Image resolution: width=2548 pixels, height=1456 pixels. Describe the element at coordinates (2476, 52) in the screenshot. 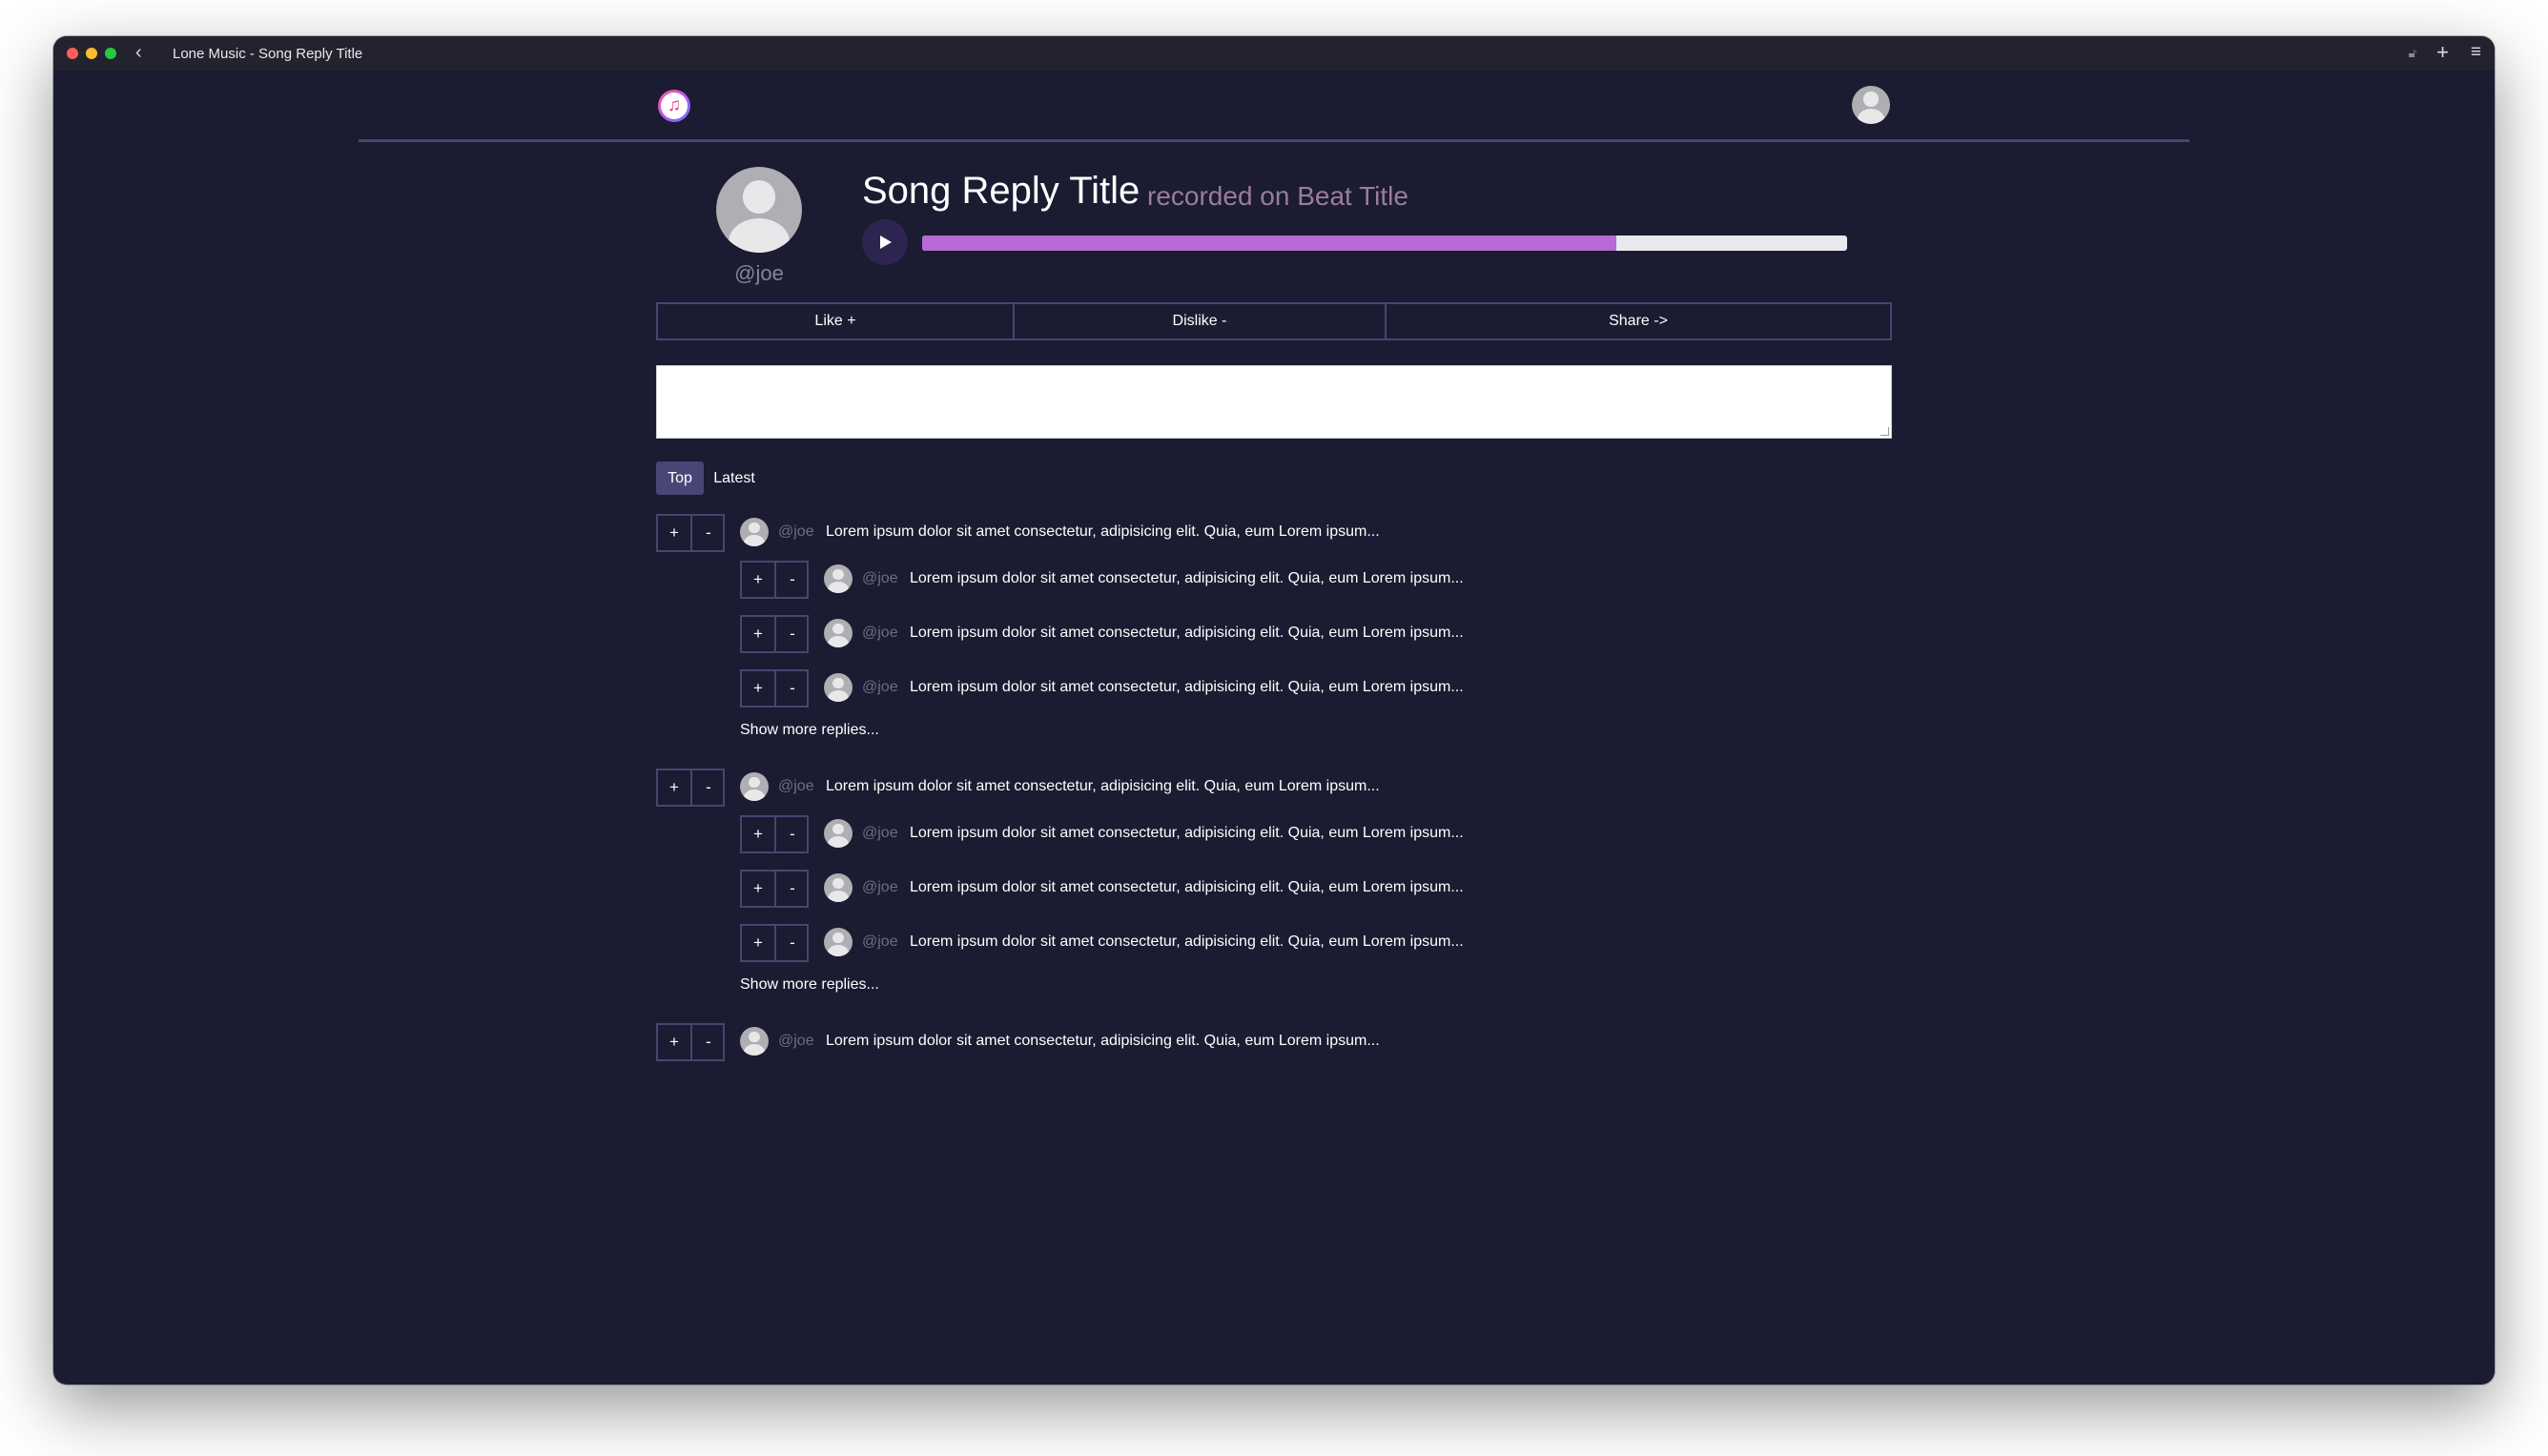

I see `menu-icon: ≡` at that location.